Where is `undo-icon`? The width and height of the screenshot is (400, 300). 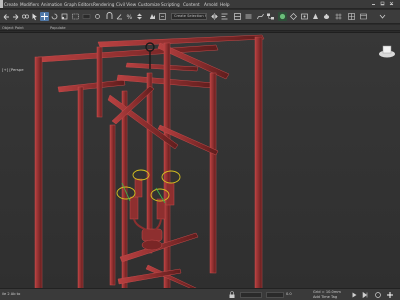
undo-icon is located at coordinates (6, 16).